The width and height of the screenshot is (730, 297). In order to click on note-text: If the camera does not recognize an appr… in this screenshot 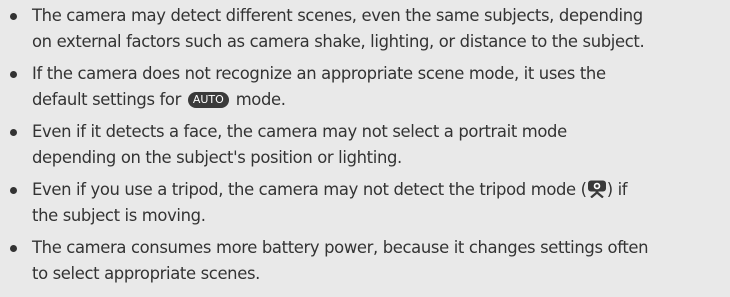, I will do `click(319, 86)`.